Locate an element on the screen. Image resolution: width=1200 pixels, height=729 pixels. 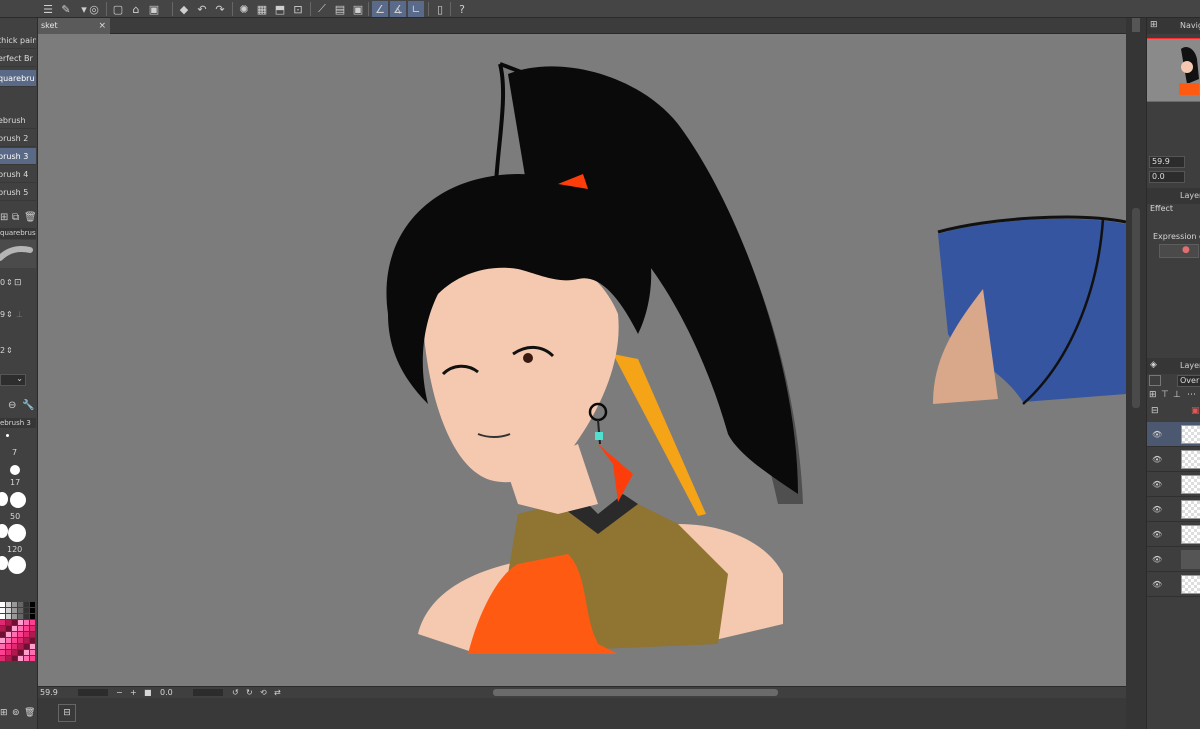
rotation-slider is located at coordinates (208, 692).